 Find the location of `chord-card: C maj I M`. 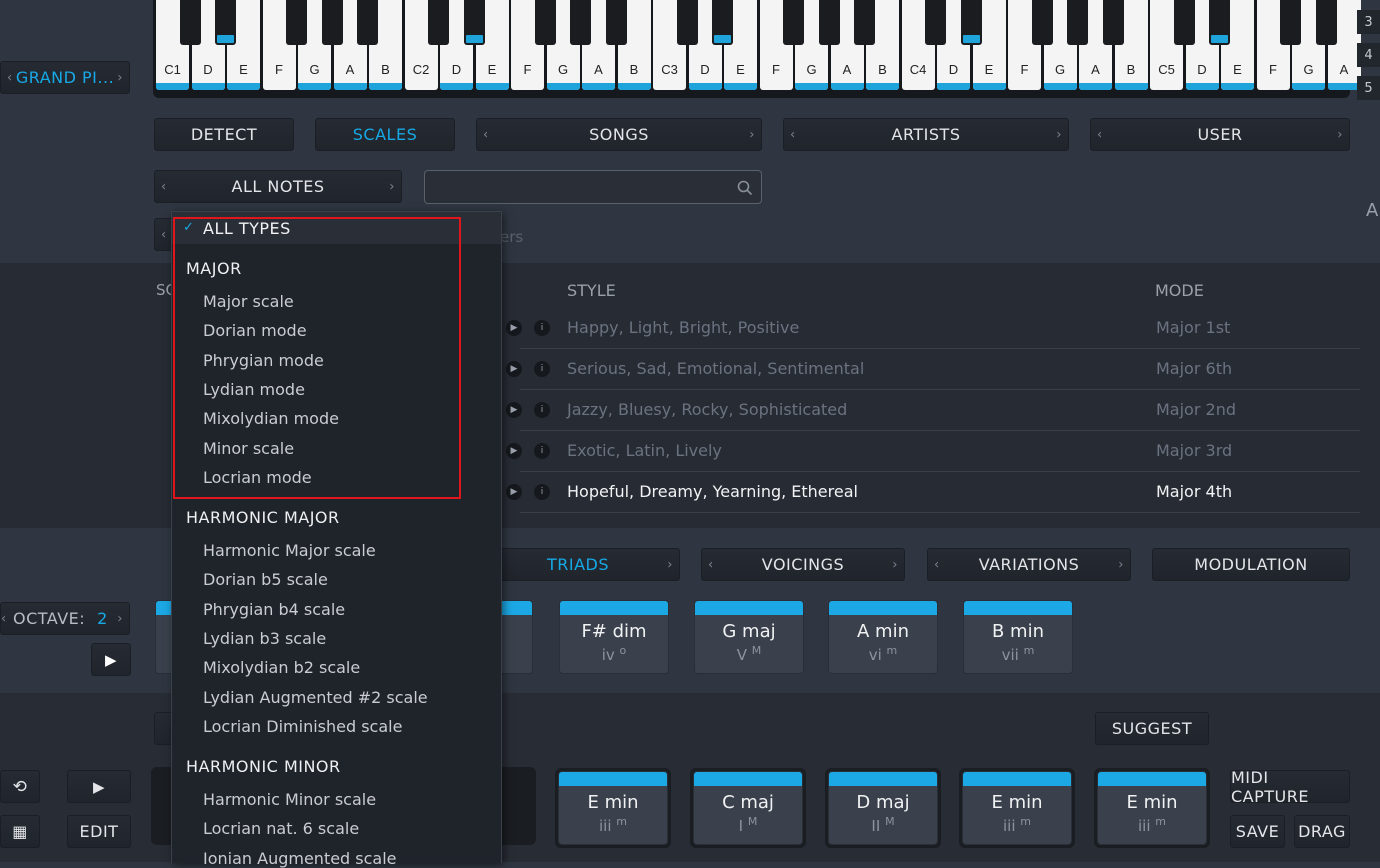

chord-card: C maj I M is located at coordinates (748, 808).